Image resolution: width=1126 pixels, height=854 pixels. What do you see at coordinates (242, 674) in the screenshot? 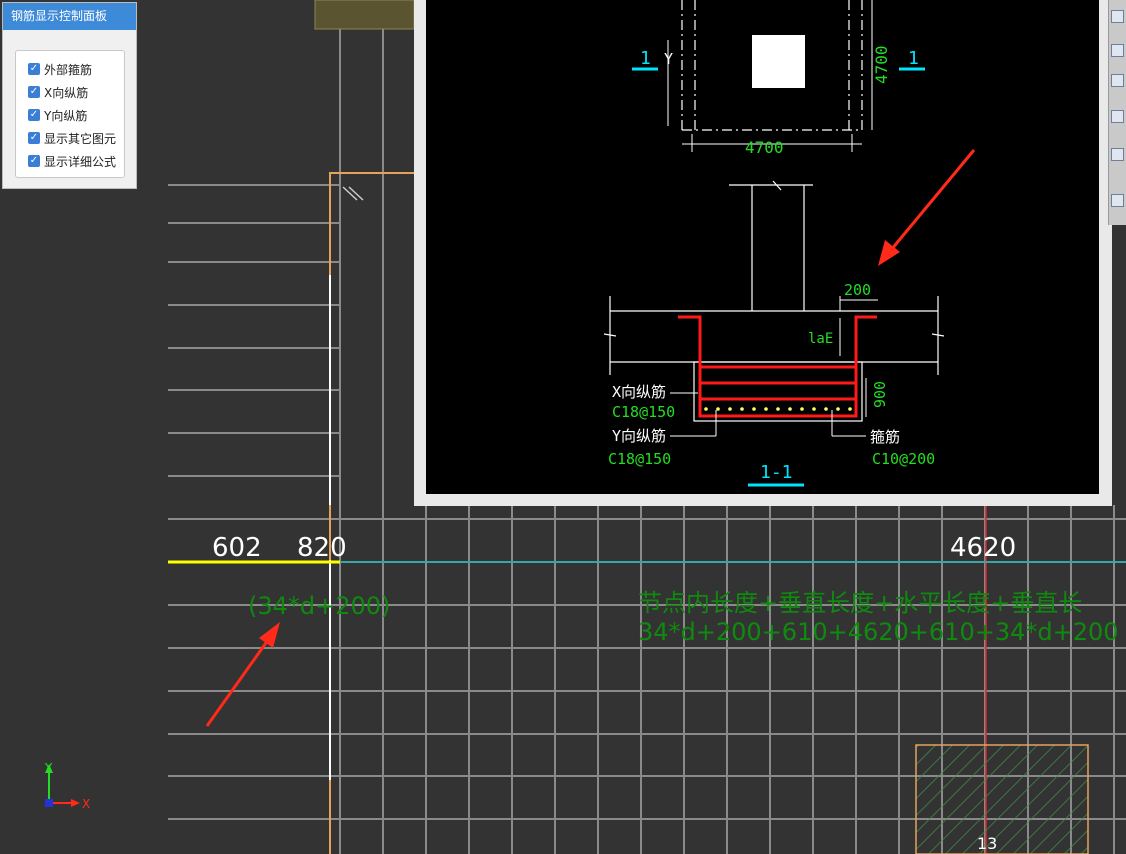
I see `annotation-arrow-left` at bounding box center [242, 674].